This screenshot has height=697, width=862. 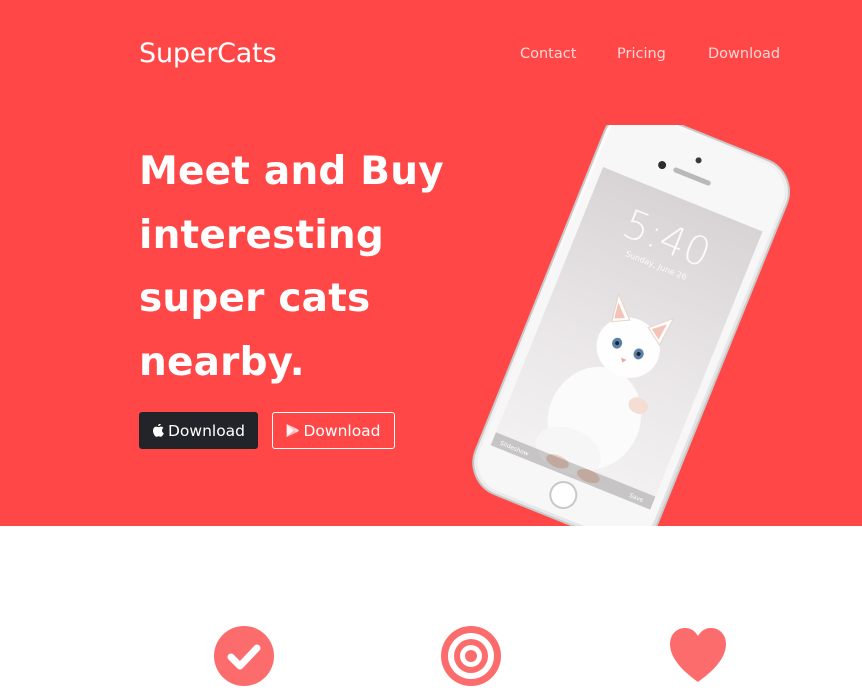 I want to click on app-store-download-button: Download, so click(x=198, y=430).